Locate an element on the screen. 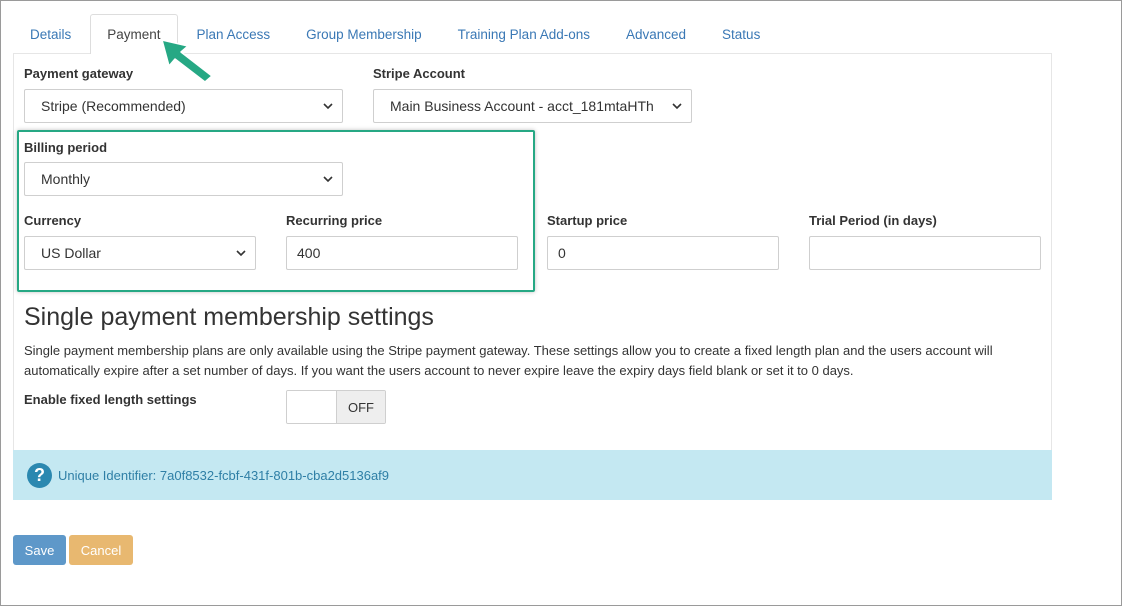 Image resolution: width=1122 pixels, height=606 pixels. tab-status: Status is located at coordinates (741, 34).